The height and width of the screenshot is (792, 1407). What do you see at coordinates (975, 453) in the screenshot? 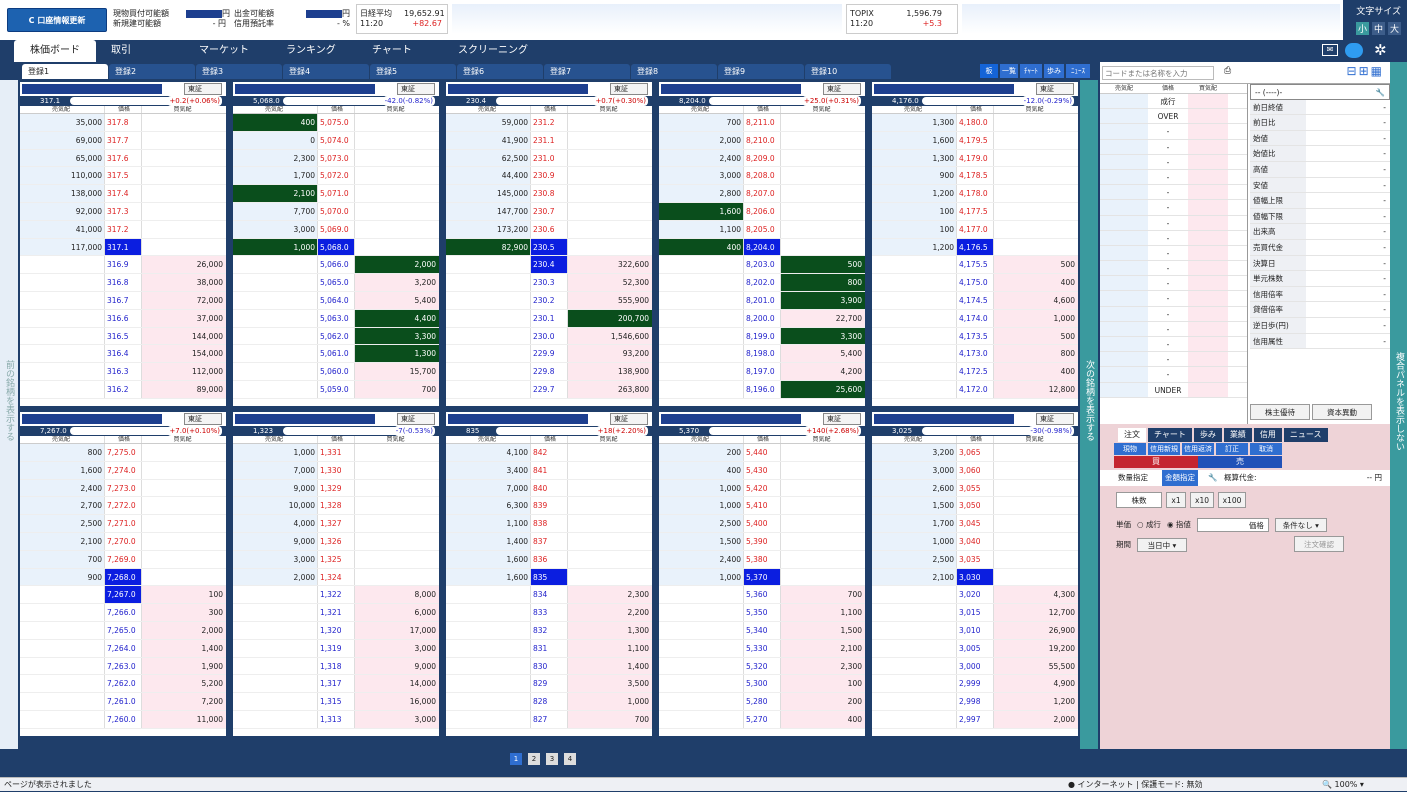
I see `sell-row: 3,200 3,065` at bounding box center [975, 453].